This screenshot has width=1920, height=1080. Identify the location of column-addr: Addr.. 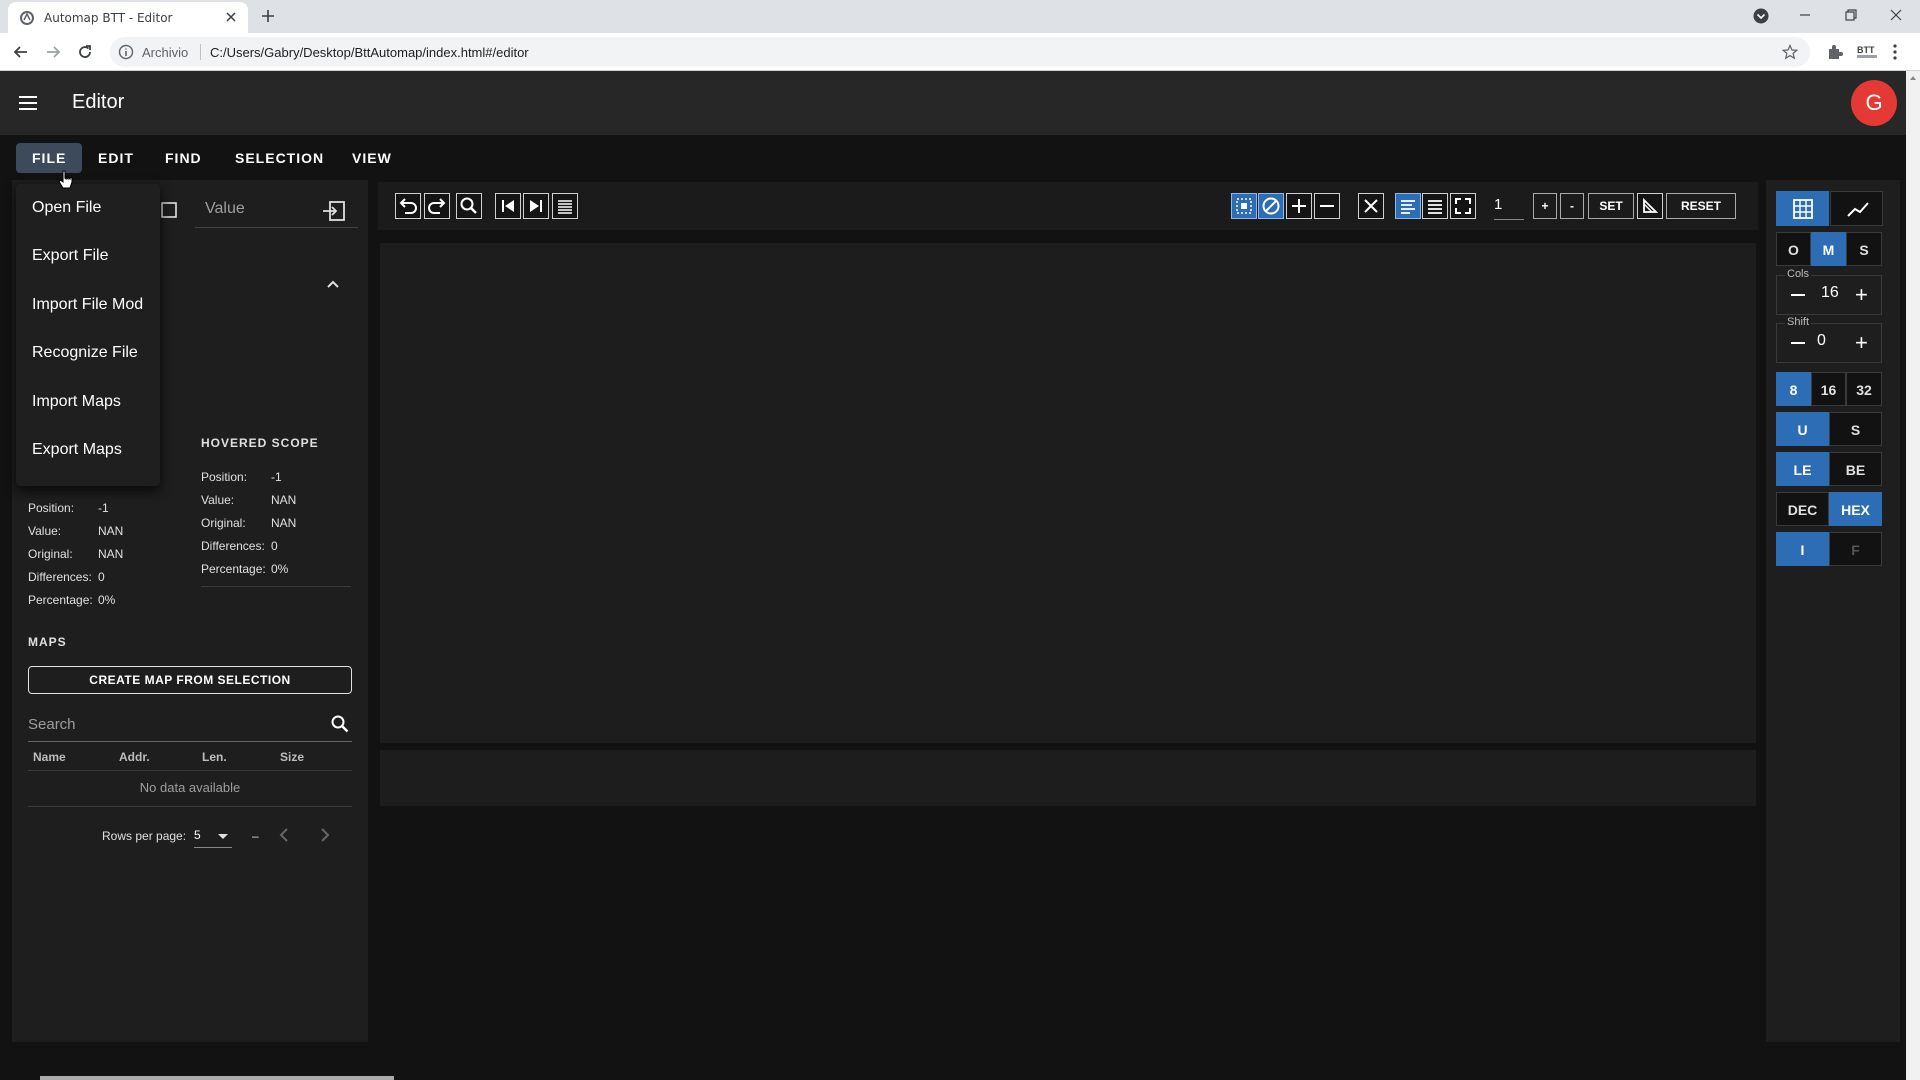
(134, 757).